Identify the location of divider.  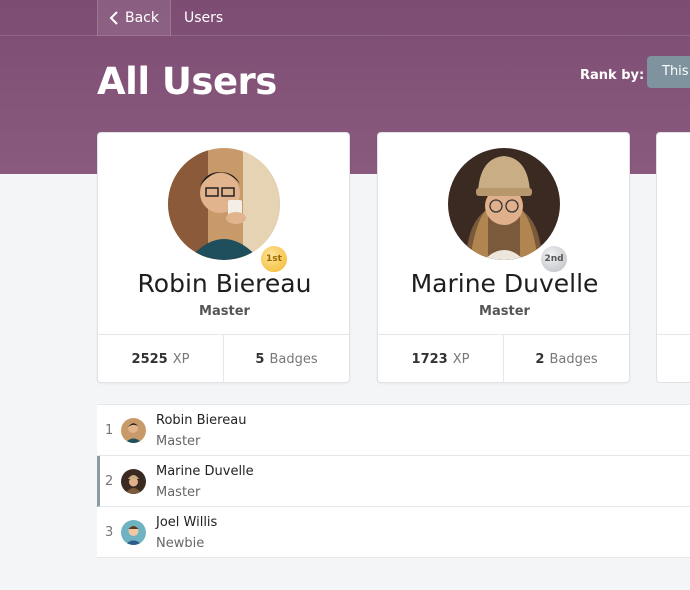
(673, 334).